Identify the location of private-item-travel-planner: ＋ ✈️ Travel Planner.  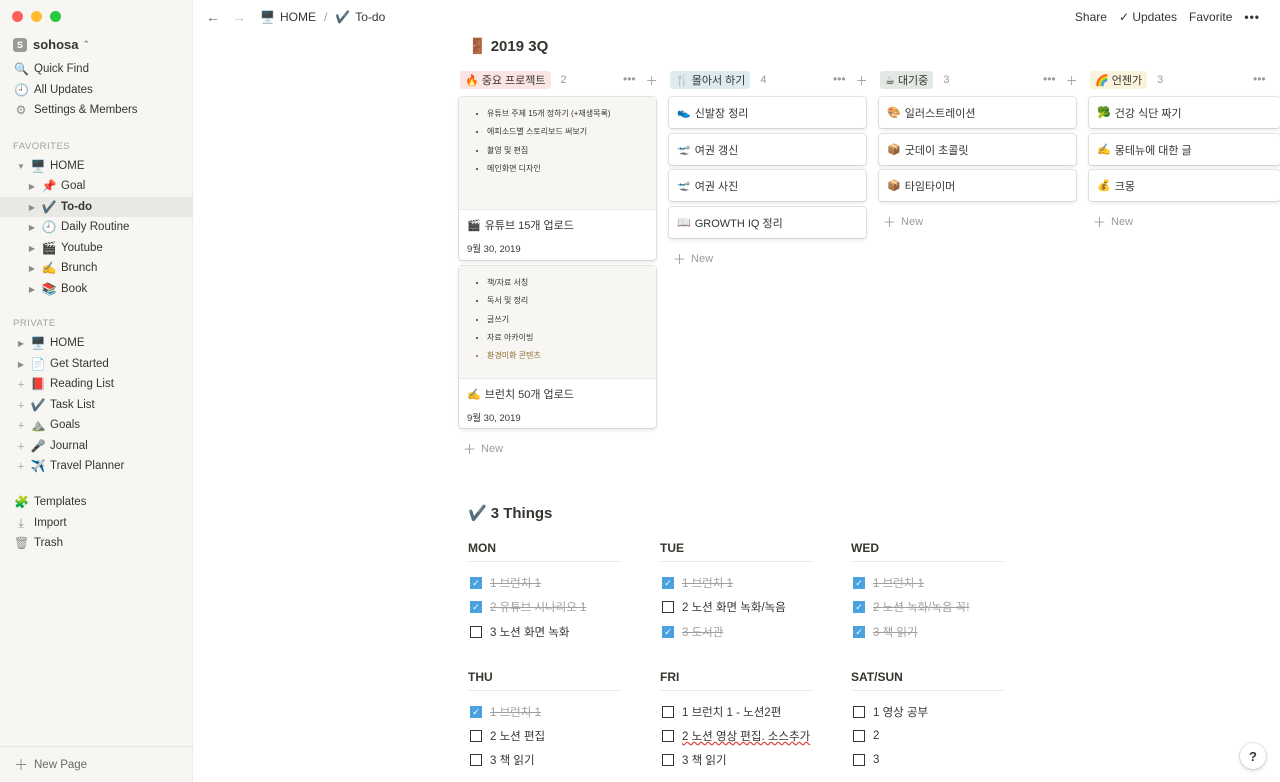
(96, 466).